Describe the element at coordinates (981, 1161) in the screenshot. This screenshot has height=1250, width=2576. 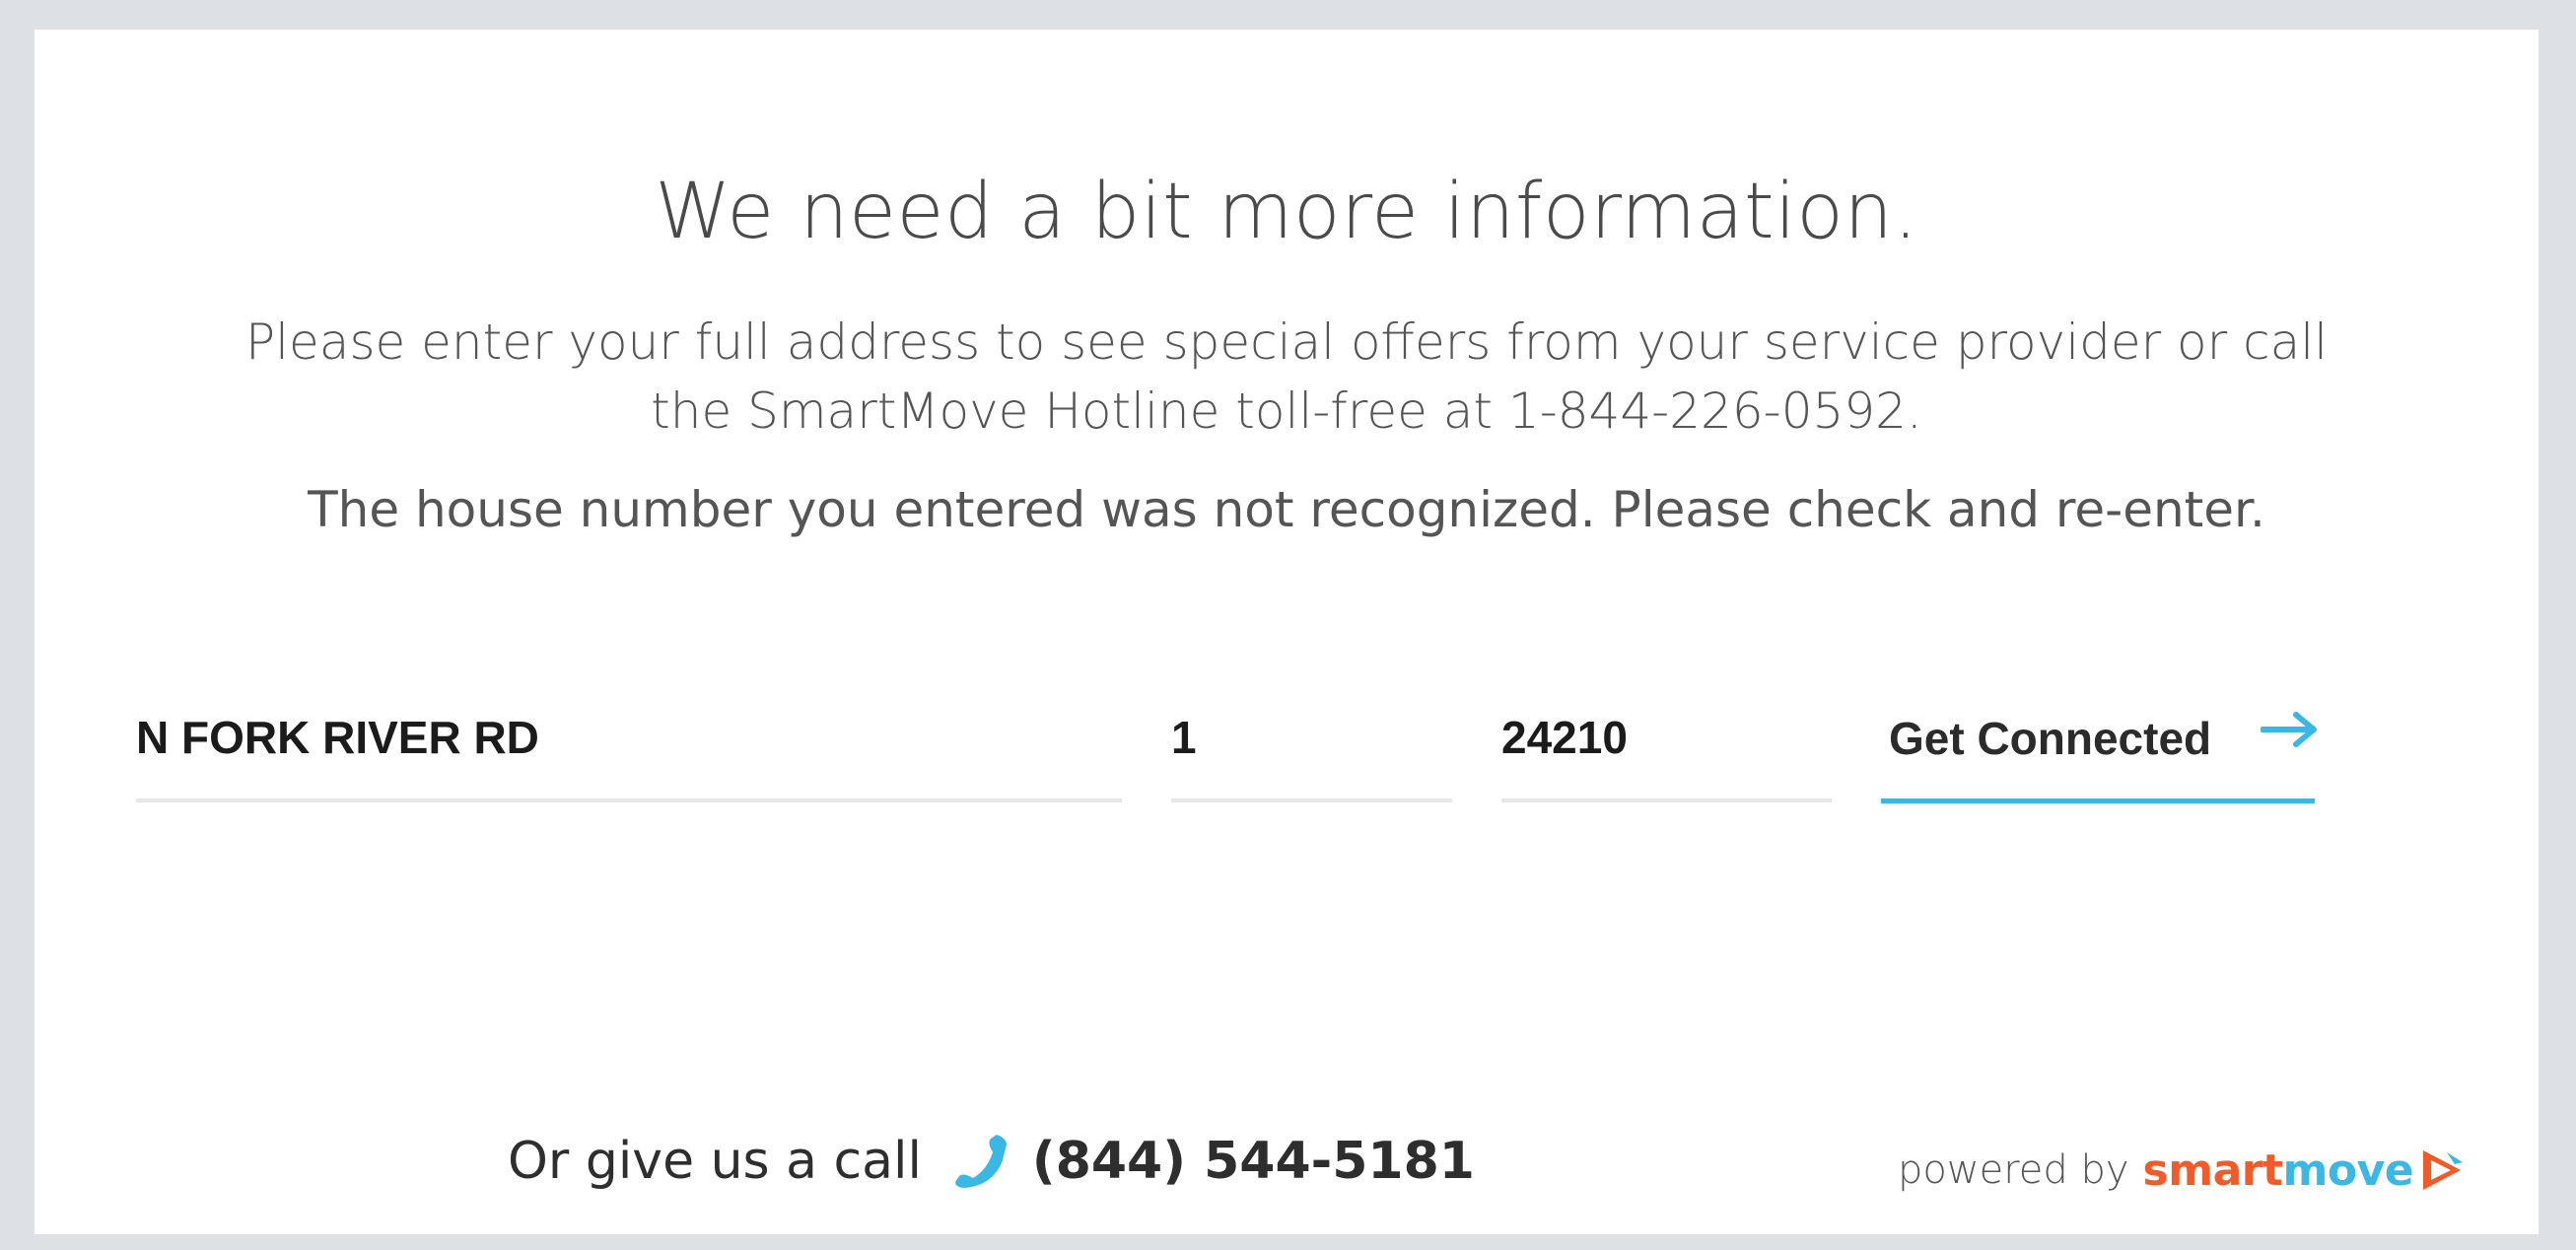
I see `phone-icon` at that location.